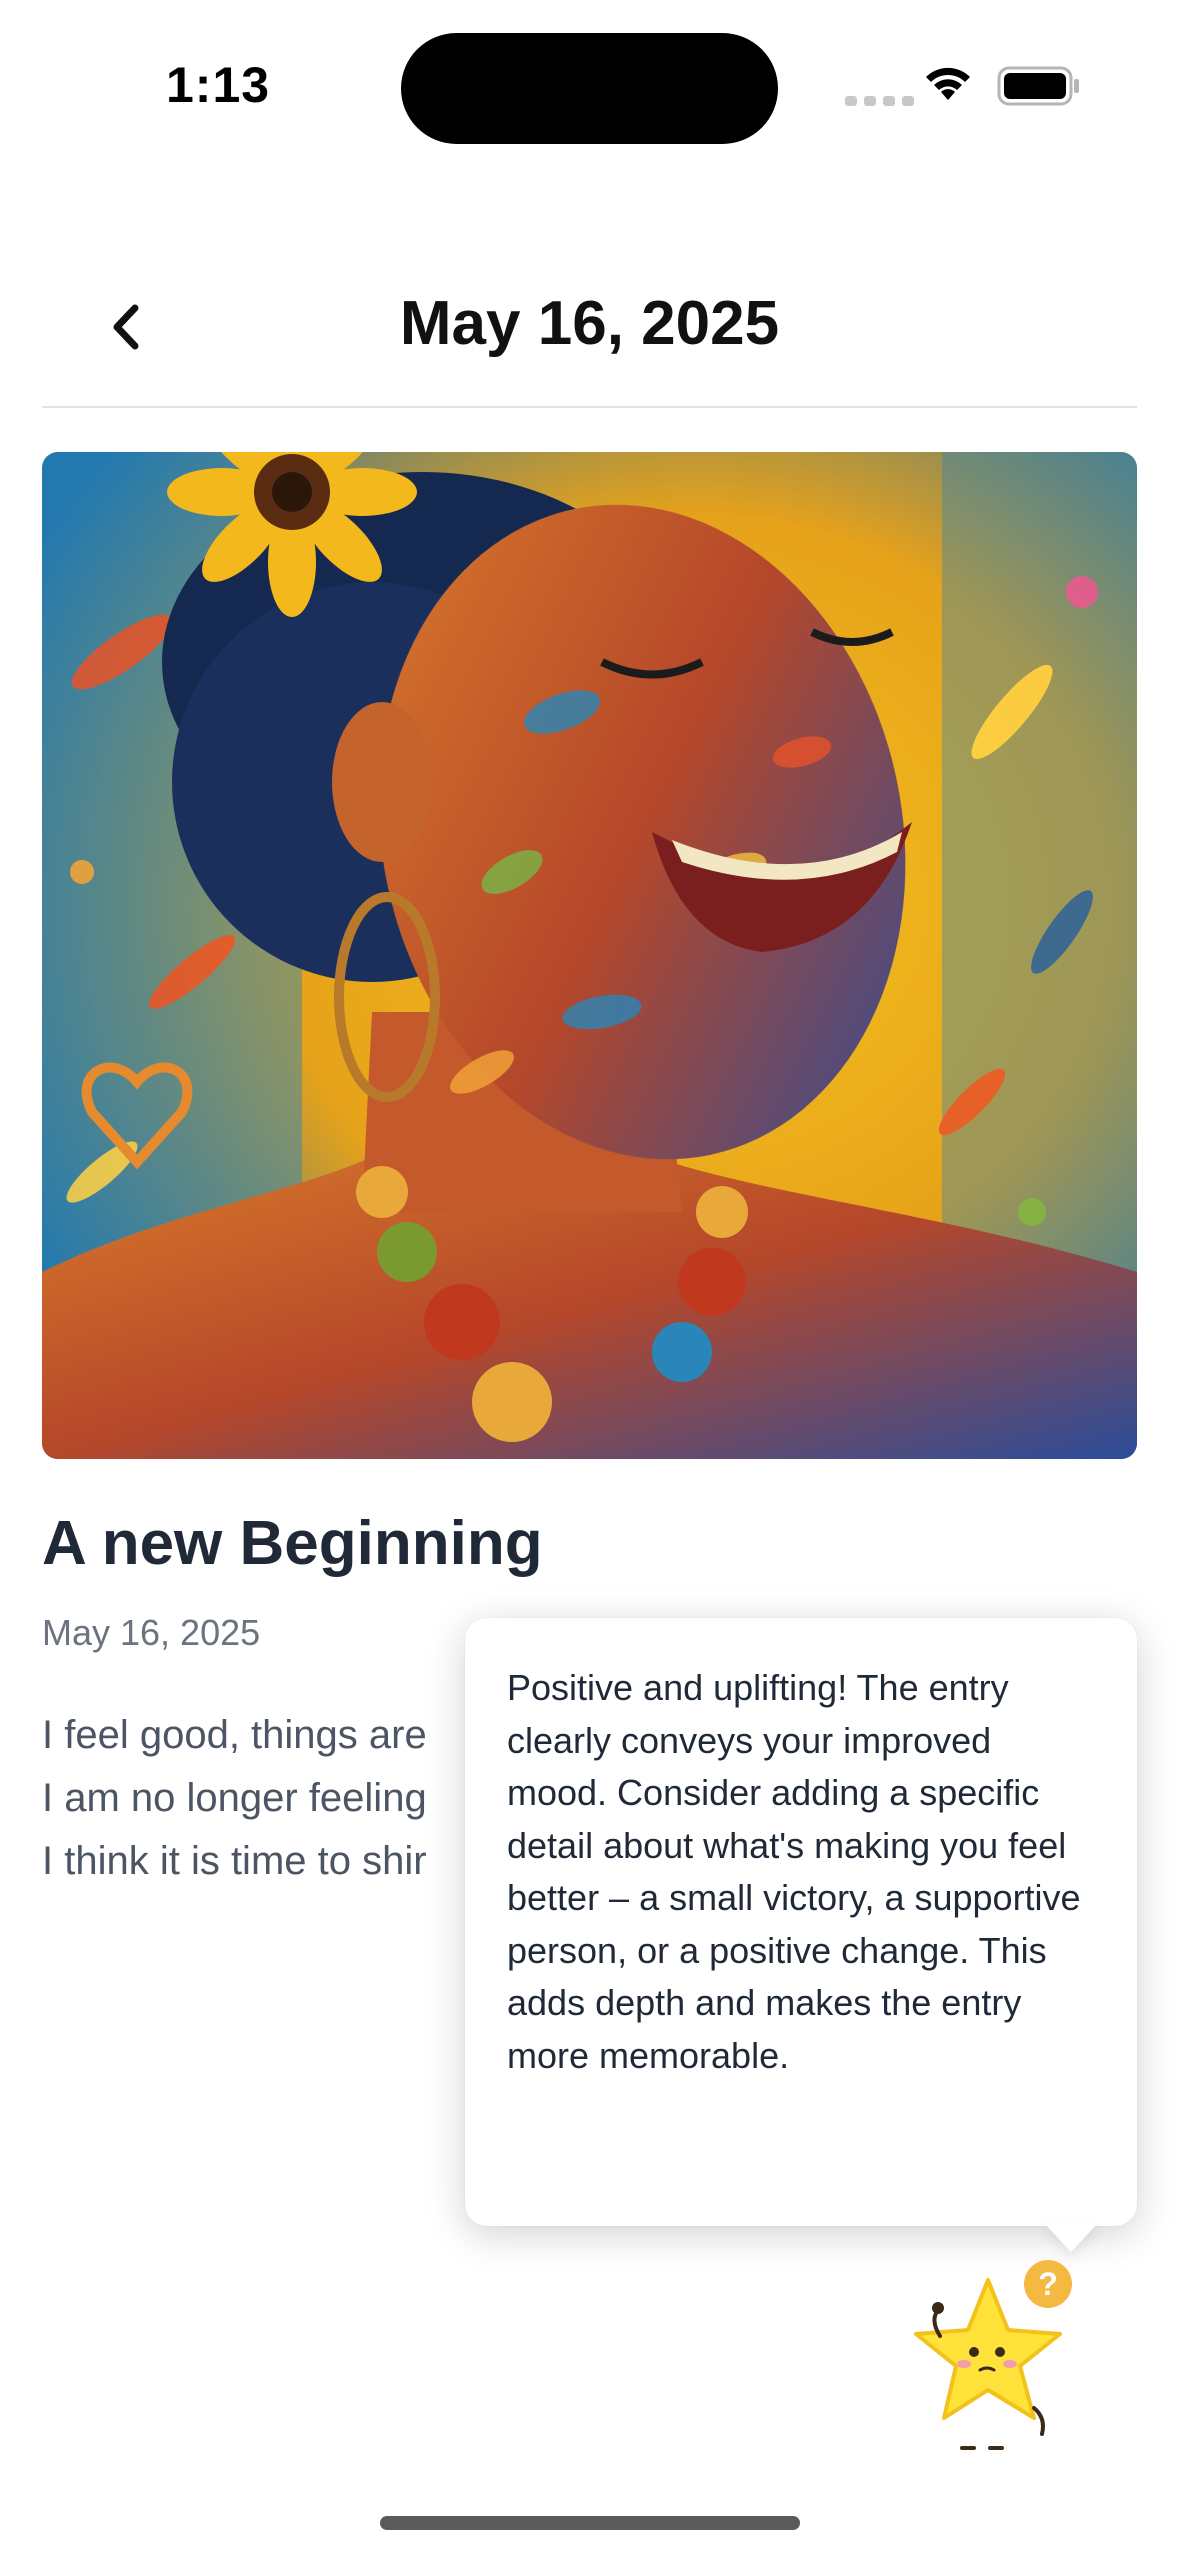 The image size is (1179, 2556). I want to click on home-indicator, so click(590, 2523).